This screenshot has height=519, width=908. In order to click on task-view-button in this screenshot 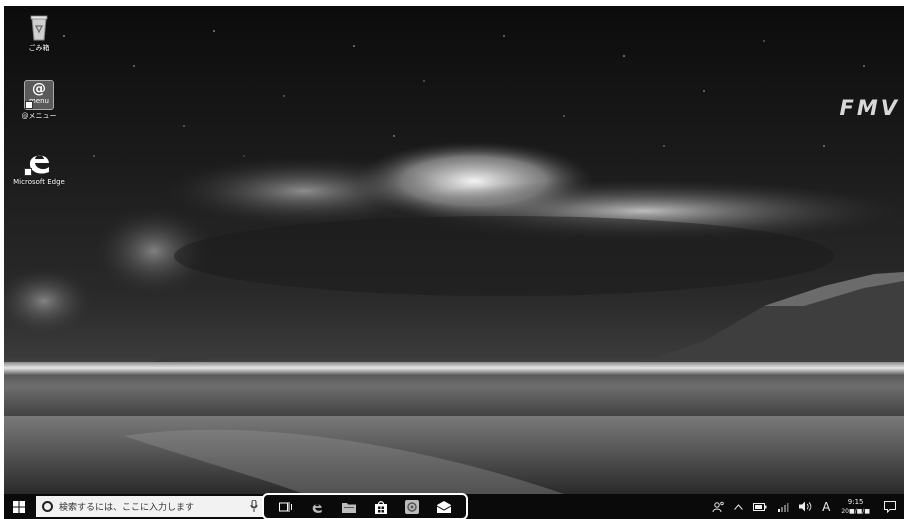, I will do `click(286, 507)`.